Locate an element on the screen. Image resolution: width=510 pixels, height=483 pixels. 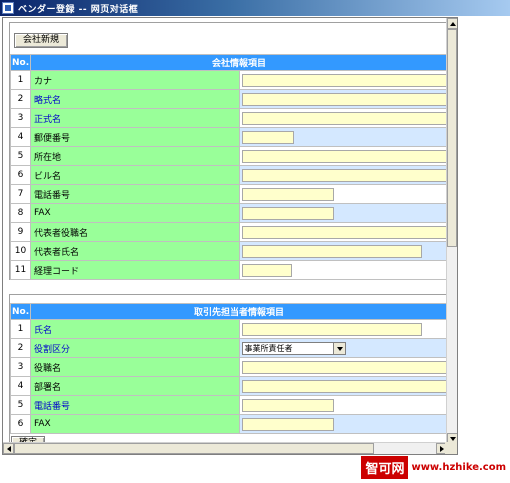
company-row-short-name: 2 略式名 is located at coordinates (233, 99).